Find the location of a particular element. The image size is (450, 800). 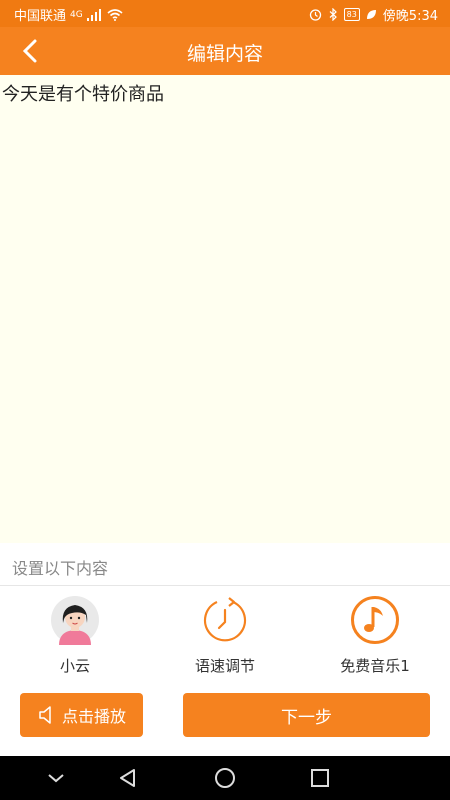

page-title: 编辑内容 is located at coordinates (224, 54).